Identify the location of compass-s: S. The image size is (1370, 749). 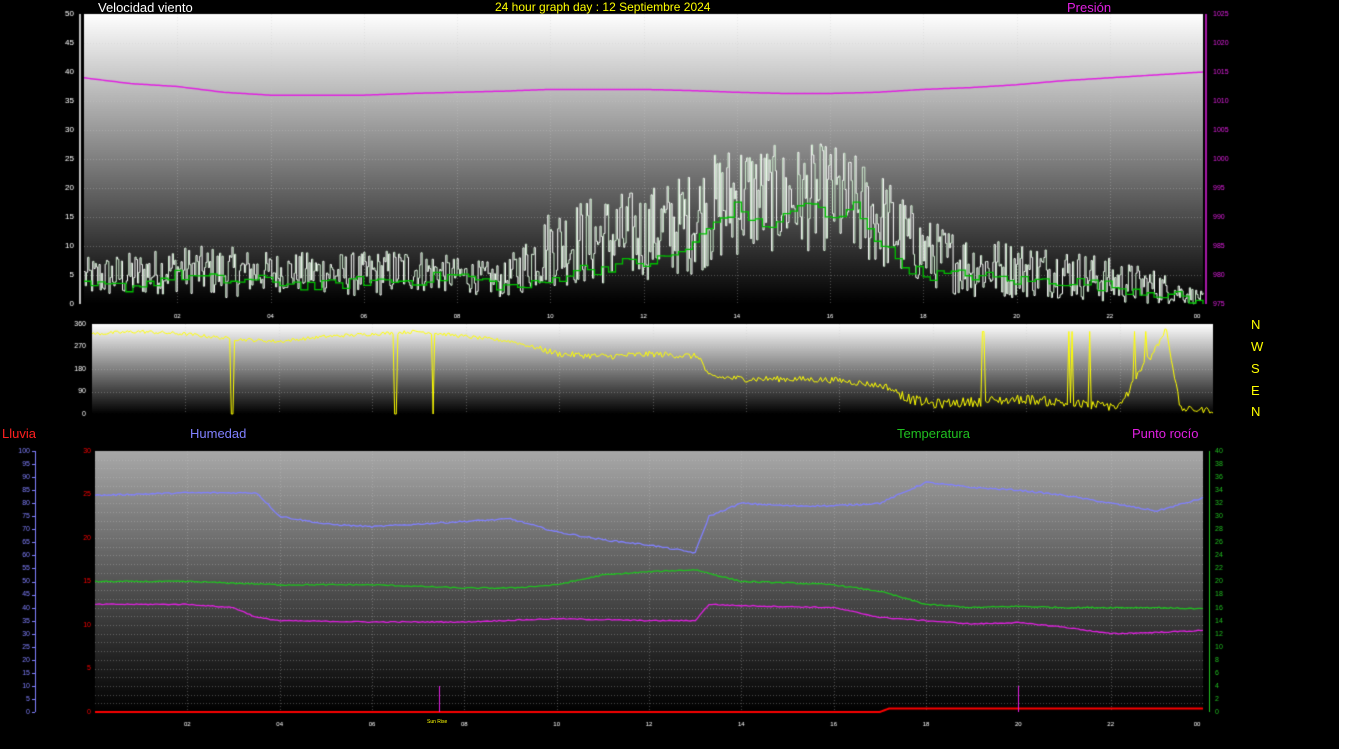
(1255, 368).